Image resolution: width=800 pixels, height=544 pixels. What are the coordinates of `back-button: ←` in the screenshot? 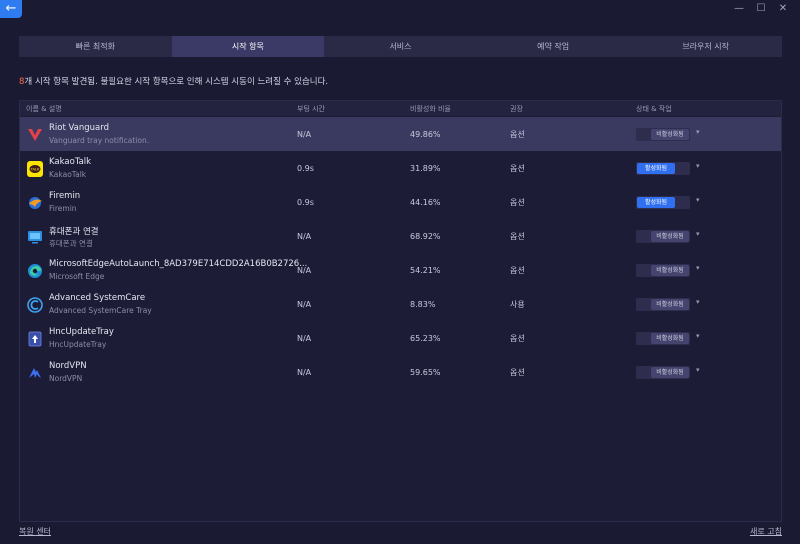 It's located at (11, 9).